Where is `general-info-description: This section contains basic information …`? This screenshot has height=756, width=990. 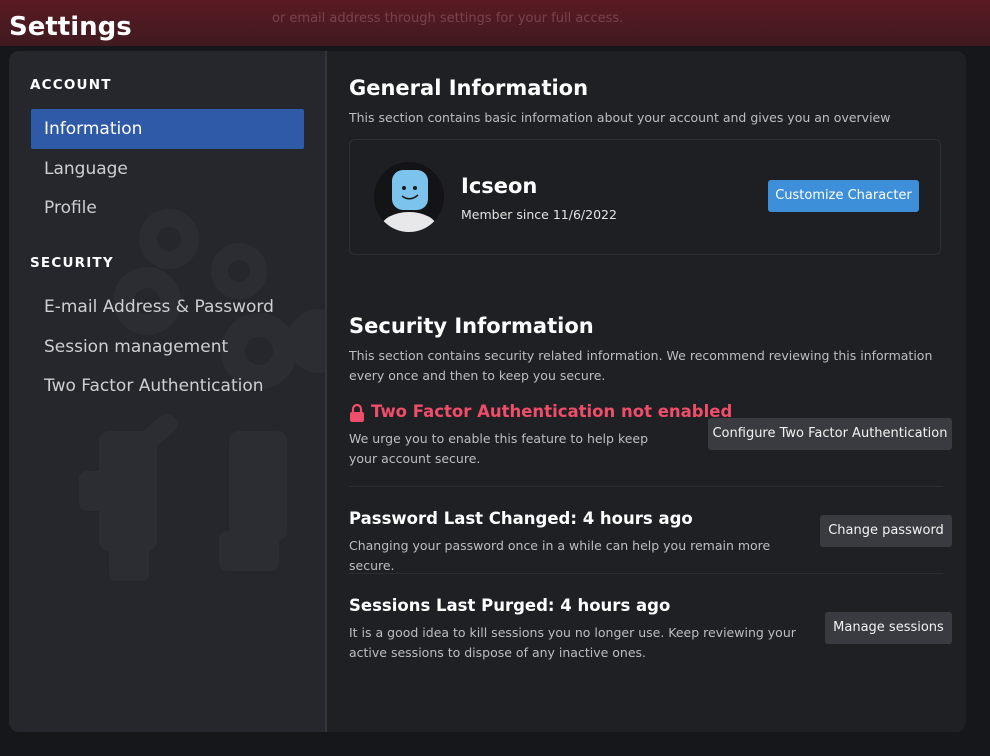 general-info-description: This section contains basic information … is located at coordinates (620, 117).